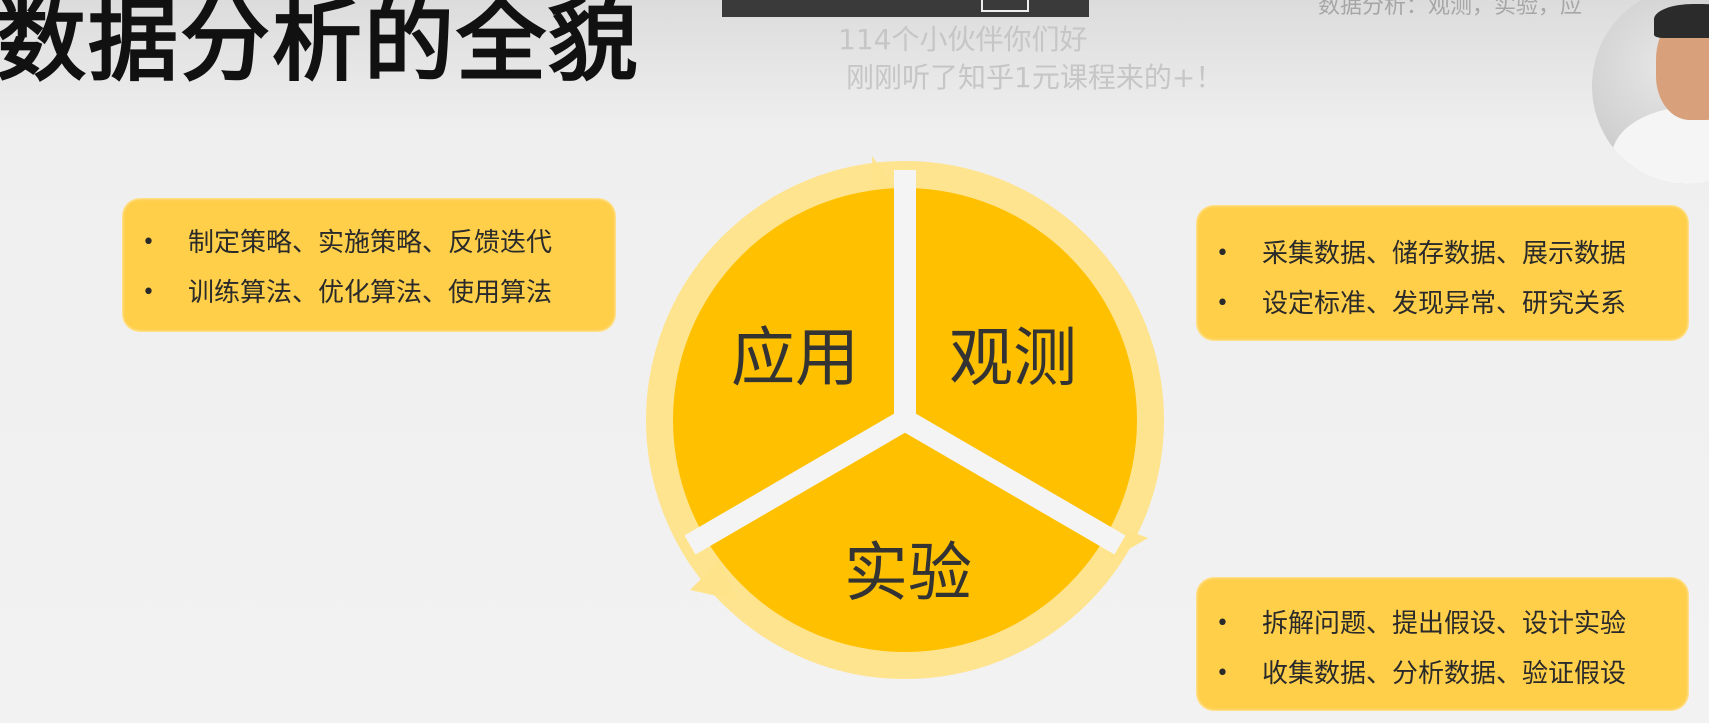  What do you see at coordinates (795, 359) in the screenshot?
I see `segment-label-application: 应用` at bounding box center [795, 359].